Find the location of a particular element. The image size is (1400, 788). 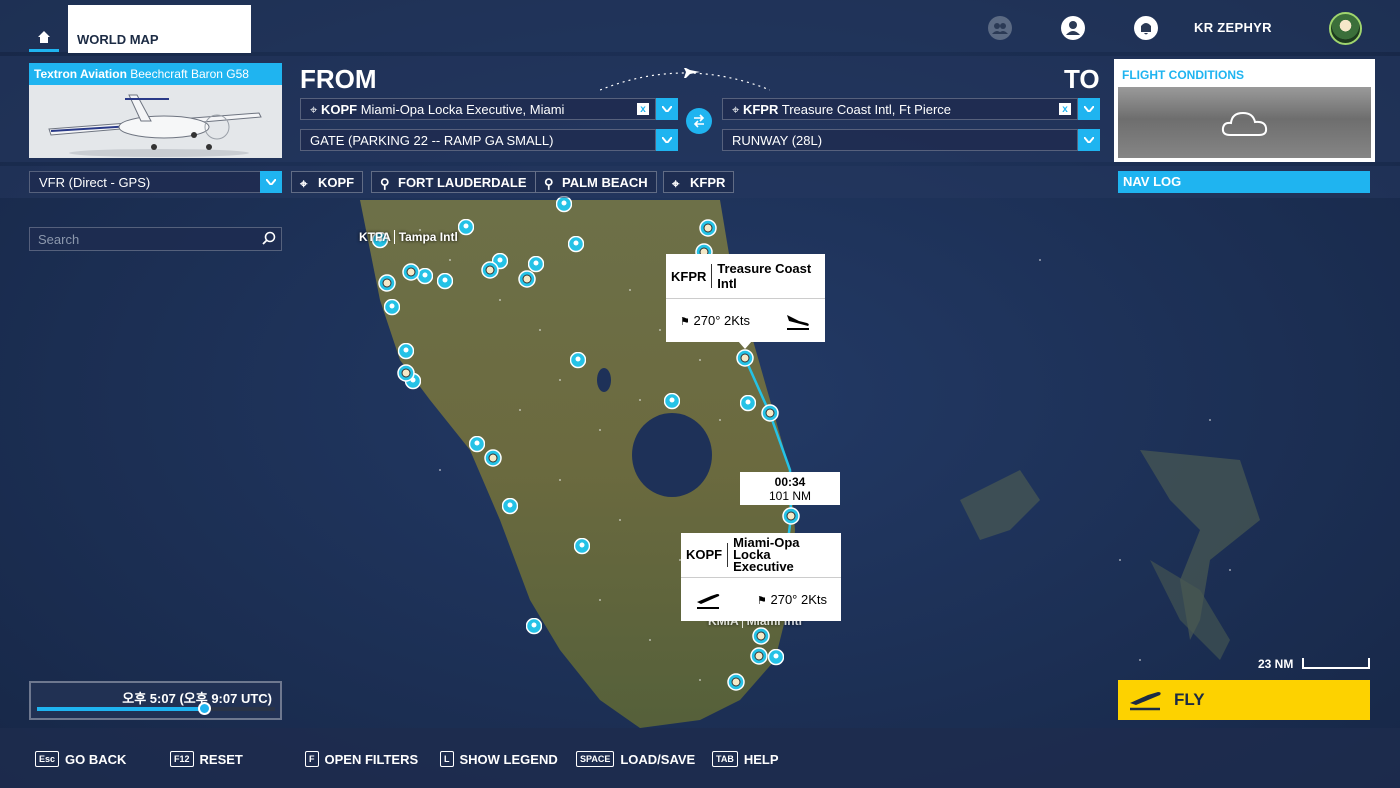

windsock-icon: ⚑ is located at coordinates (761, 601).